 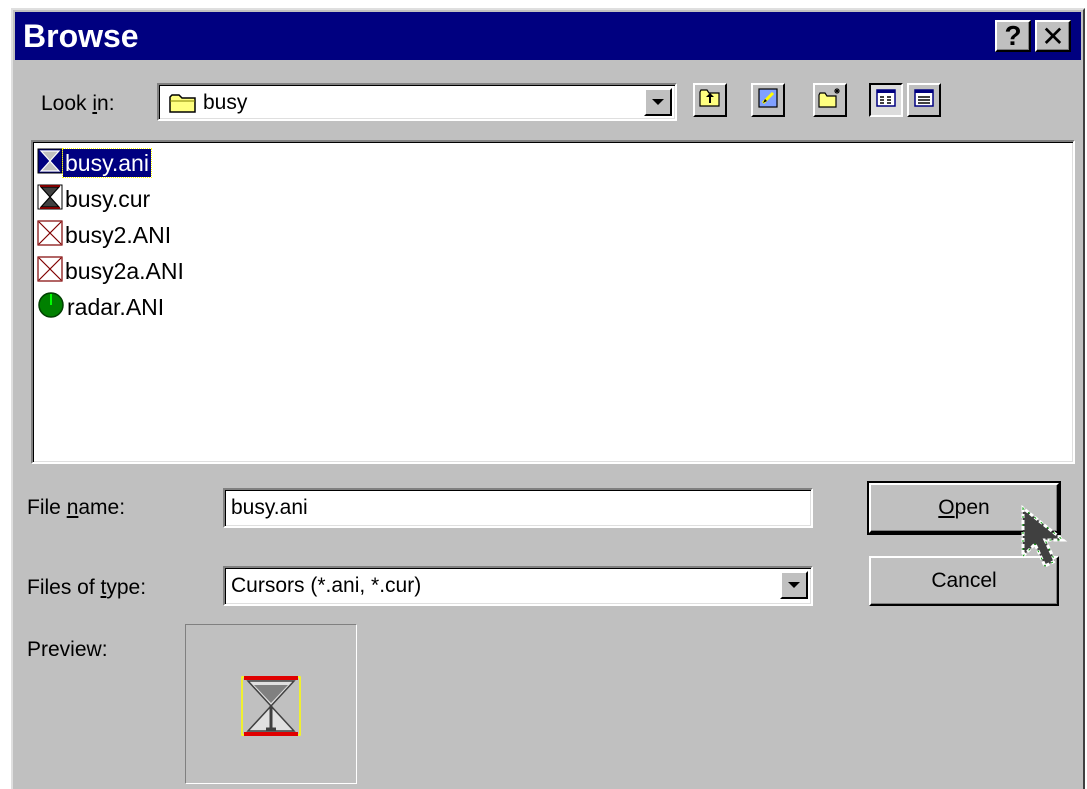 I want to click on look-in-dropdown-button, so click(x=658, y=102).